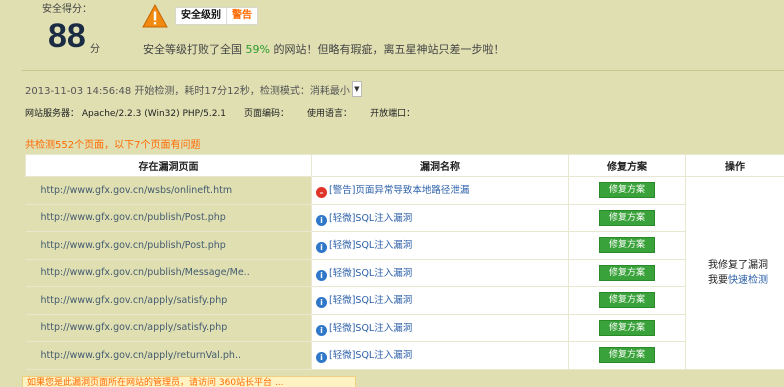  What do you see at coordinates (403, 70) in the screenshot?
I see `divider` at bounding box center [403, 70].